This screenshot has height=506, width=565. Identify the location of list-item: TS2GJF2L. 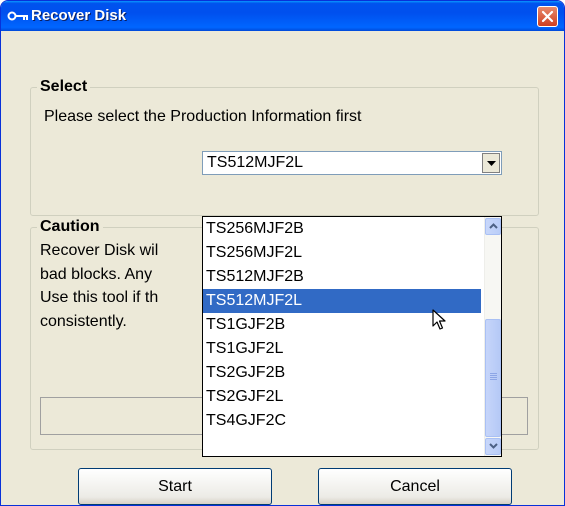
(342, 397).